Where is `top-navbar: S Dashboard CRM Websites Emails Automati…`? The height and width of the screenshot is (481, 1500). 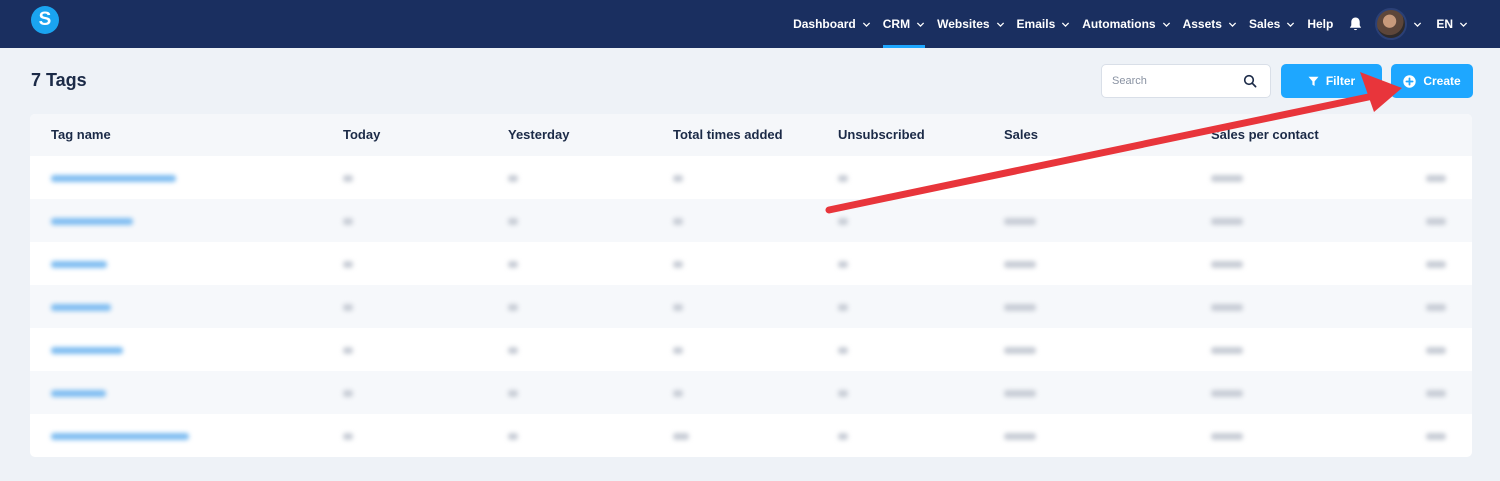 top-navbar: S Dashboard CRM Websites Emails Automati… is located at coordinates (750, 24).